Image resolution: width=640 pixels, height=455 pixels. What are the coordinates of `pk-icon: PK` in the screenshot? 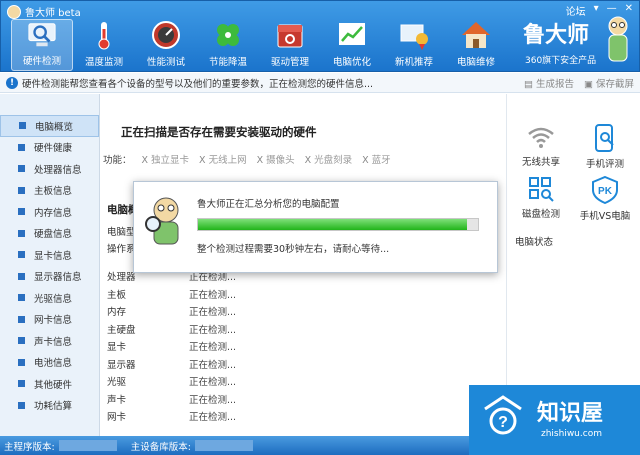 It's located at (605, 190).